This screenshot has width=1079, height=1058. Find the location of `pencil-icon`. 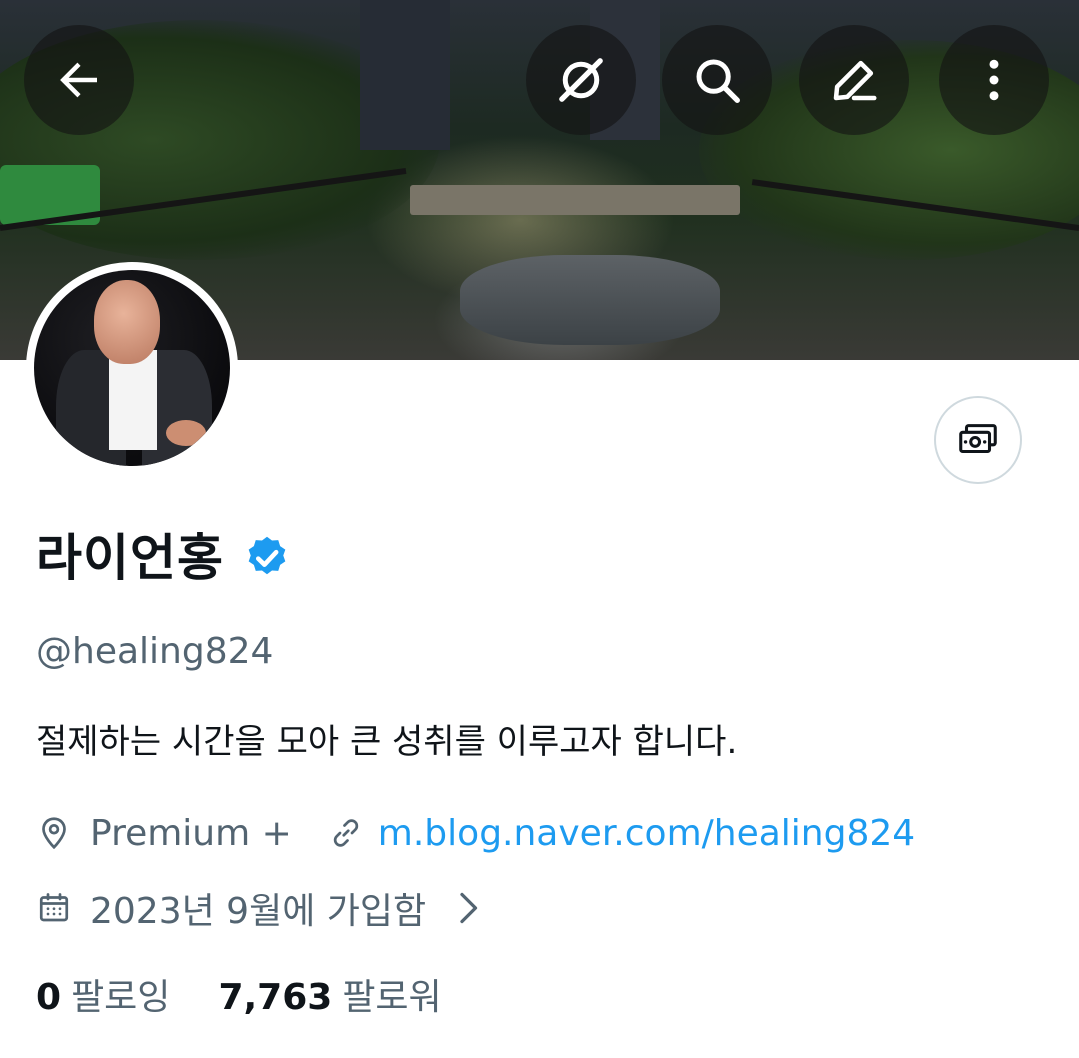

pencil-icon is located at coordinates (855, 80).